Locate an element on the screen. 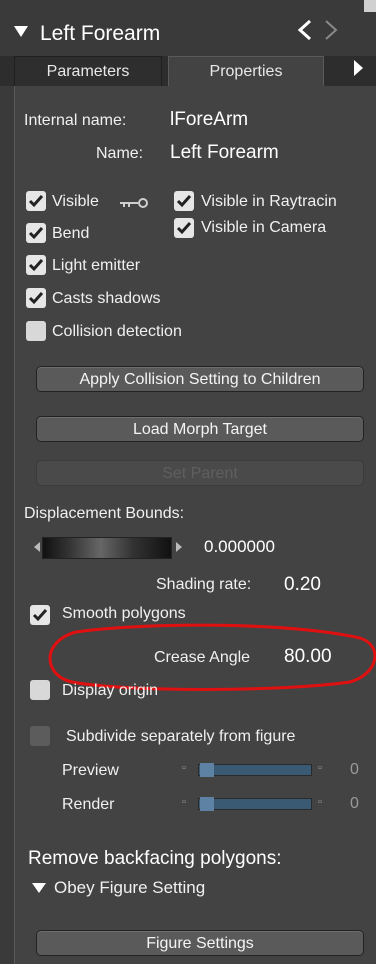 This screenshot has width=376, height=964. slider-left-arrow-icon is located at coordinates (37, 547).